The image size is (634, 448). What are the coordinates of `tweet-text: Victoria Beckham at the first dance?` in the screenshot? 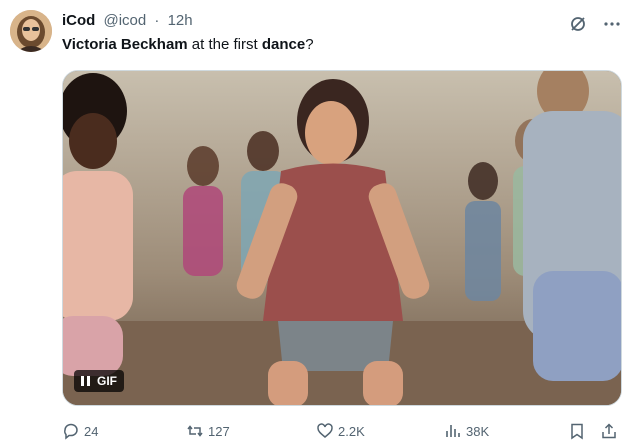 It's located at (188, 45).